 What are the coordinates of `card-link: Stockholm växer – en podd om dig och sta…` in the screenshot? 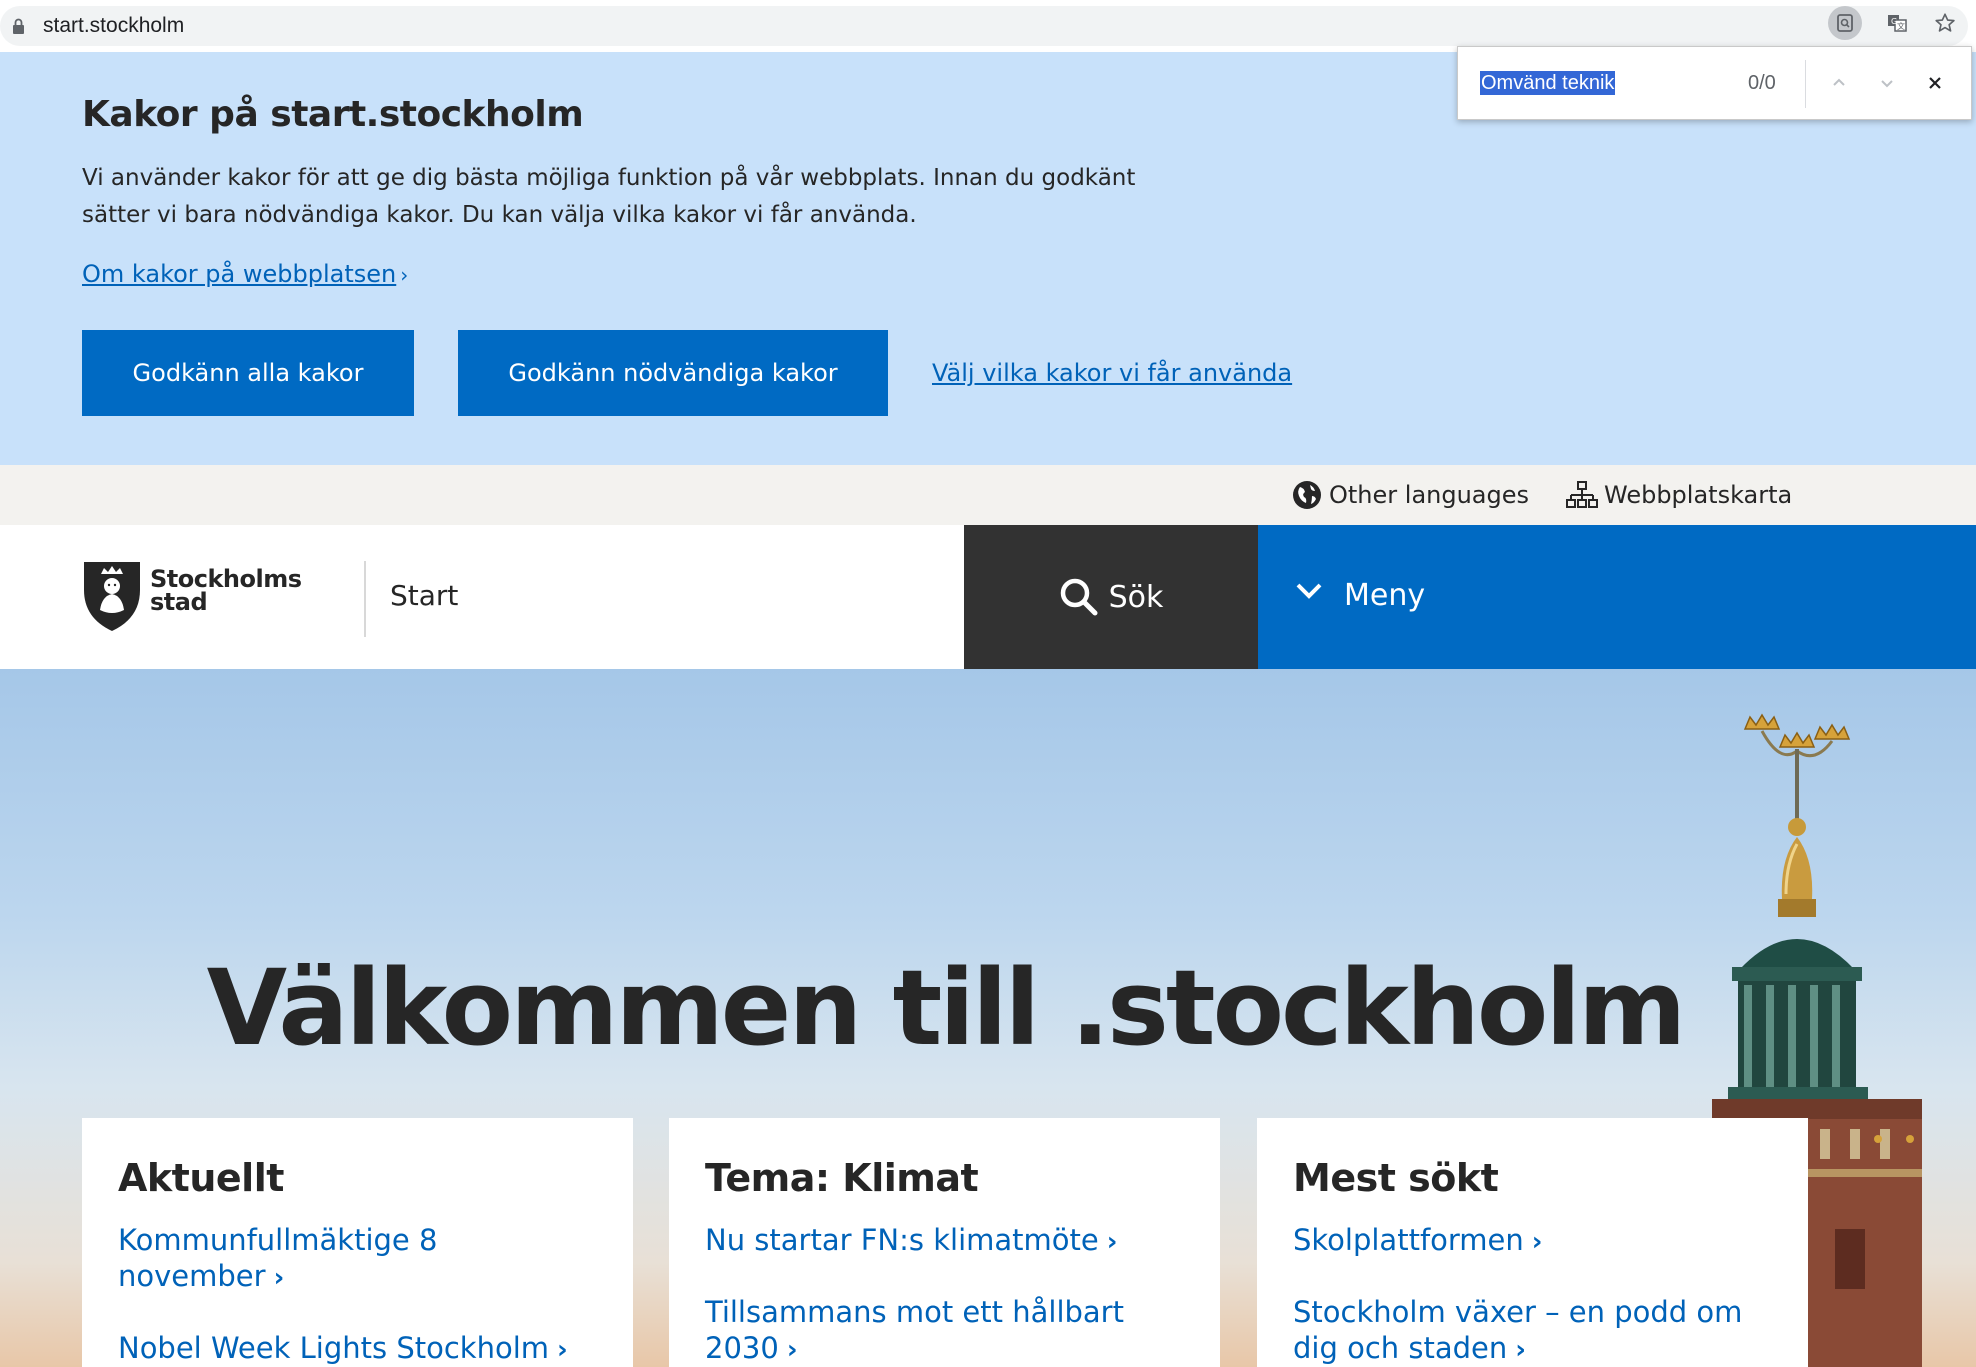 It's located at (1528, 1330).